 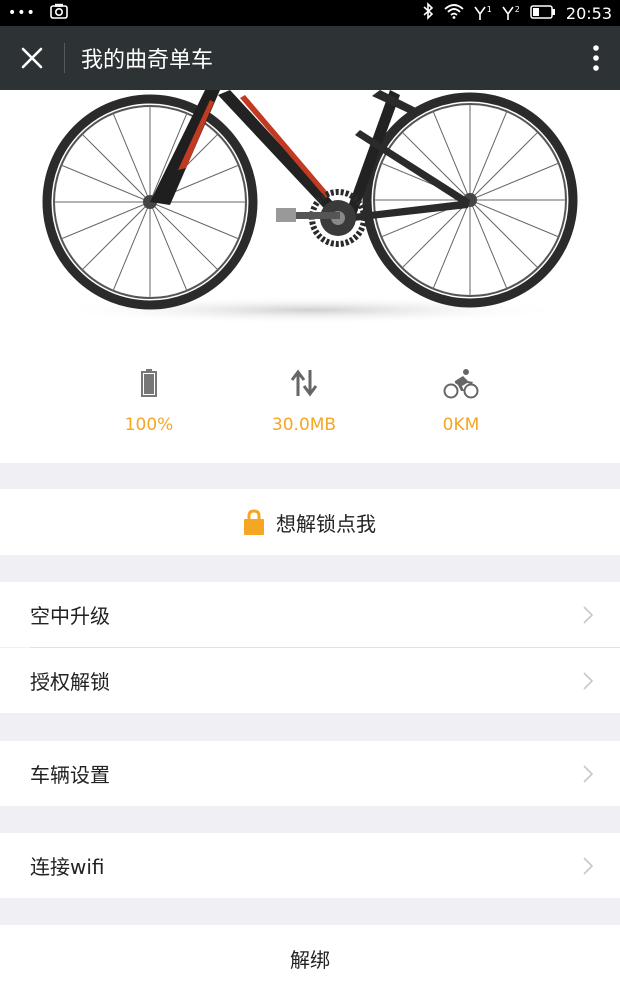 I want to click on distance-stat: 0KM, so click(x=461, y=399).